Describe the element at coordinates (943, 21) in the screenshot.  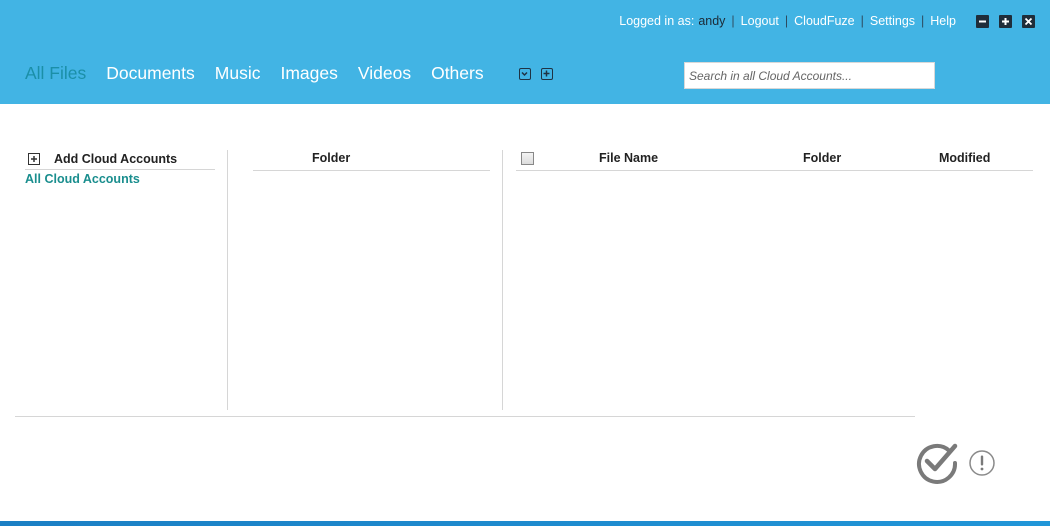
I see `help-link: Help` at that location.